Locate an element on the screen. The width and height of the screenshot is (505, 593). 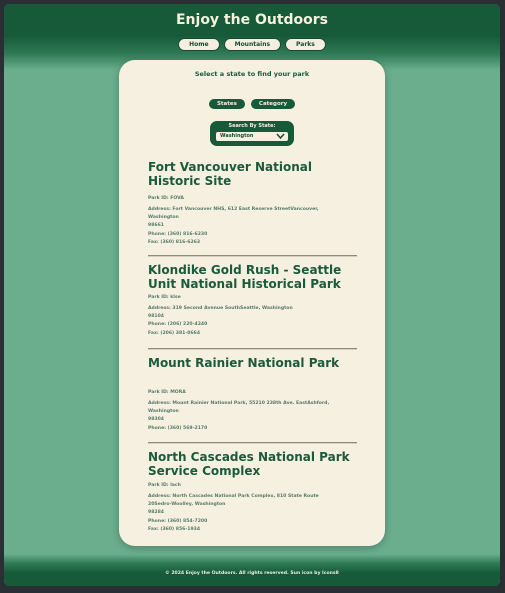
state-select-value: Washington is located at coordinates (237, 136).